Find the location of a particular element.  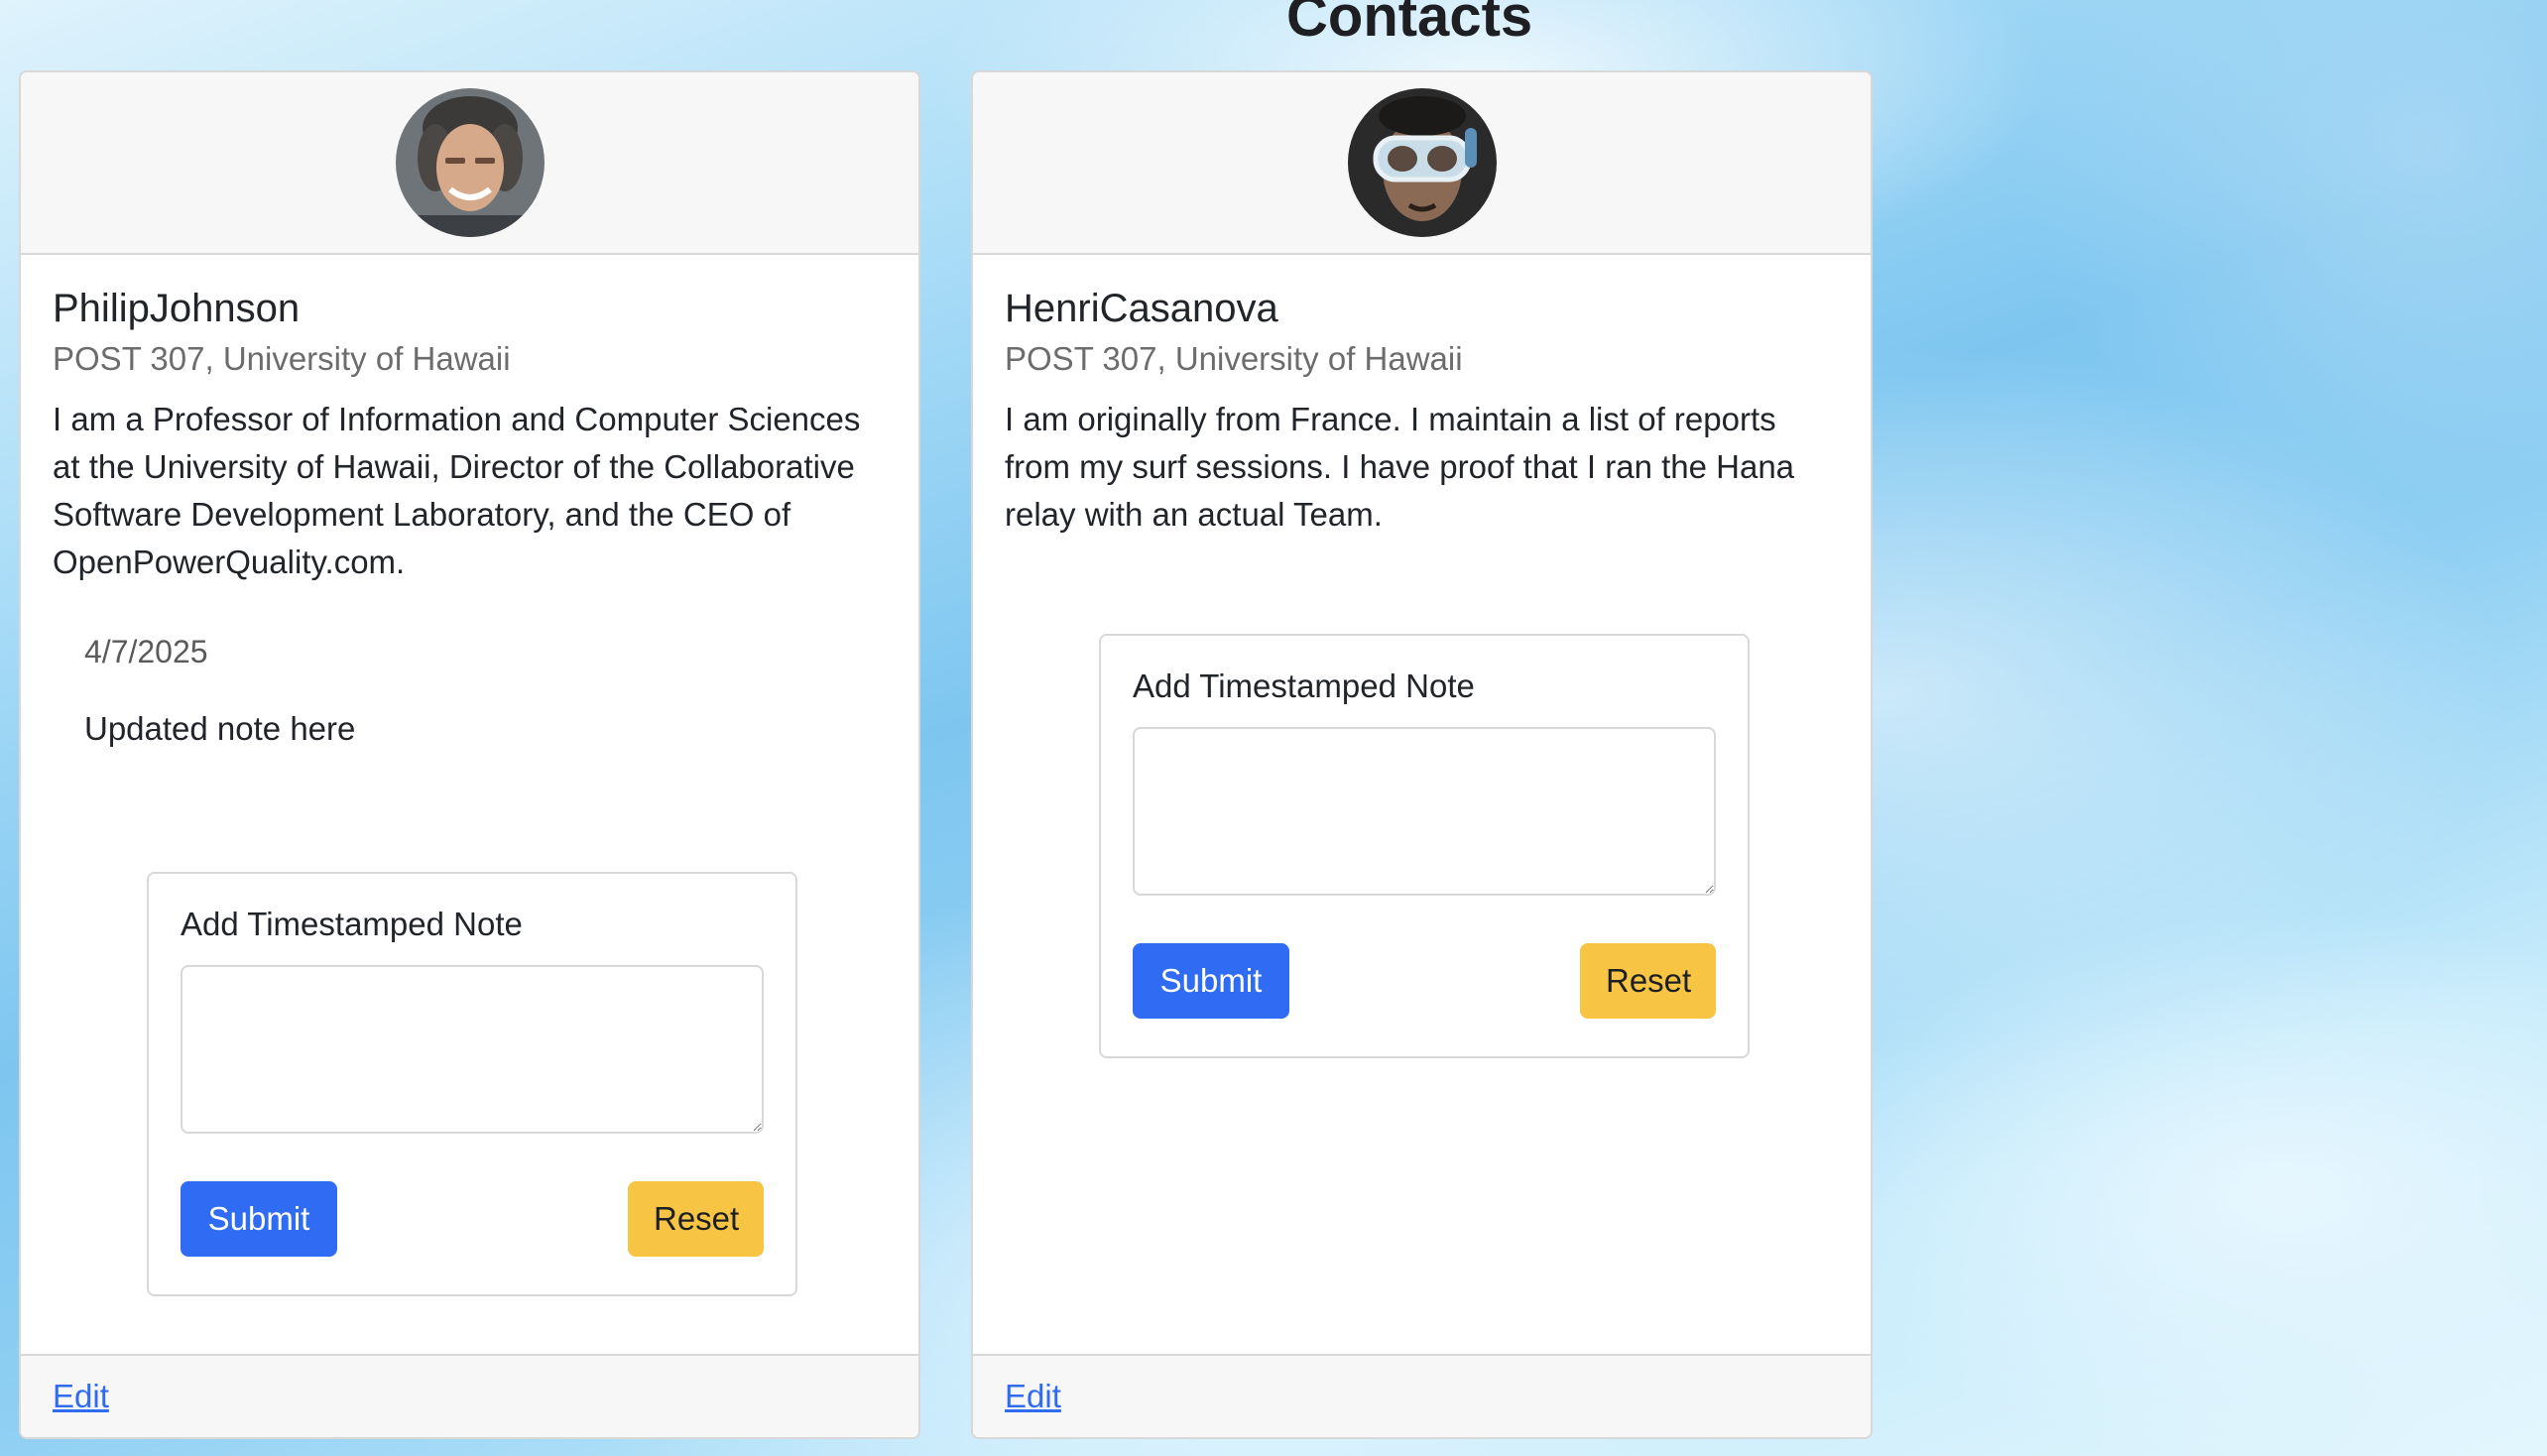

contact-name: PhilipJohnson is located at coordinates (177, 308).